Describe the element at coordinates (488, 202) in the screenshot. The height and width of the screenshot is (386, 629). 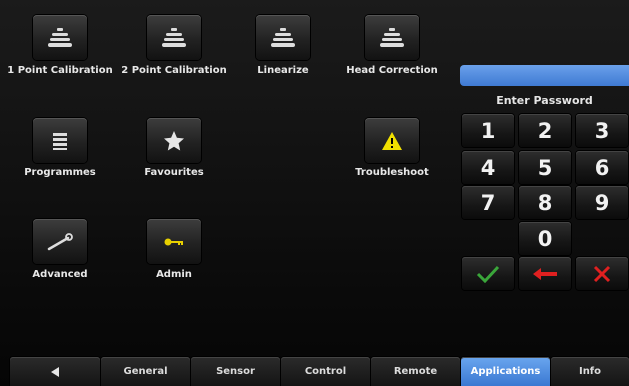
I see `keypad-key-7: 7` at that location.